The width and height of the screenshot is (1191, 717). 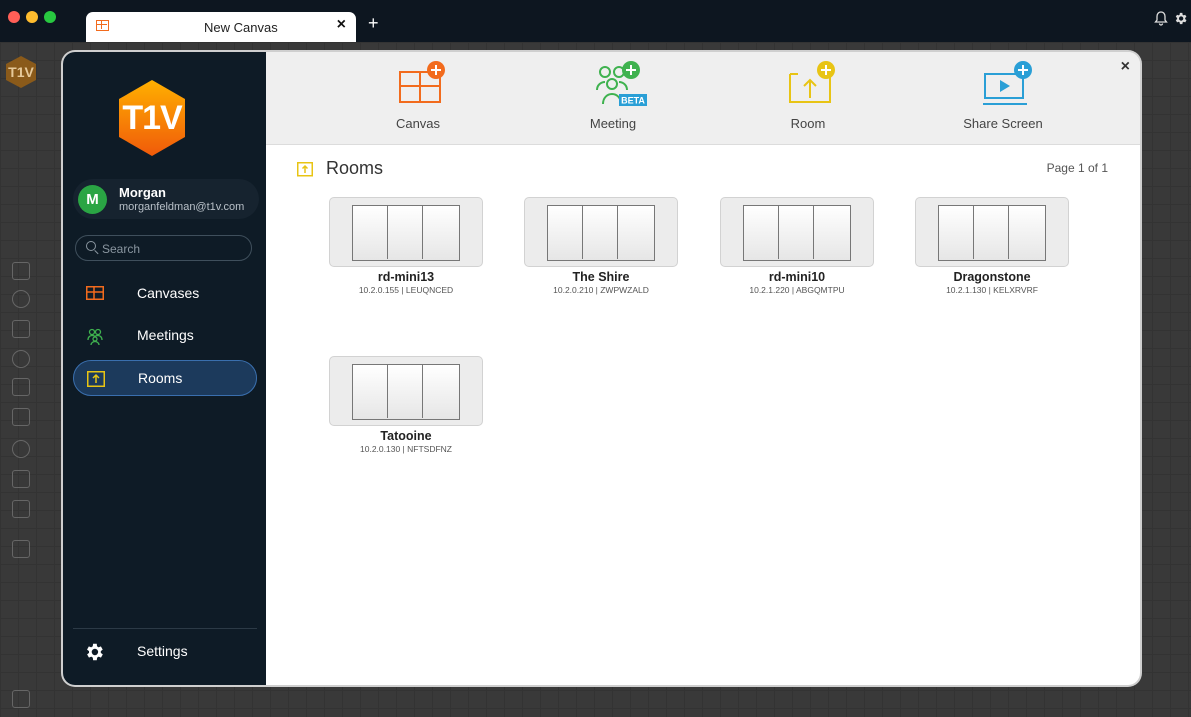 I want to click on media-tool-icon, so click(x=21, y=417).